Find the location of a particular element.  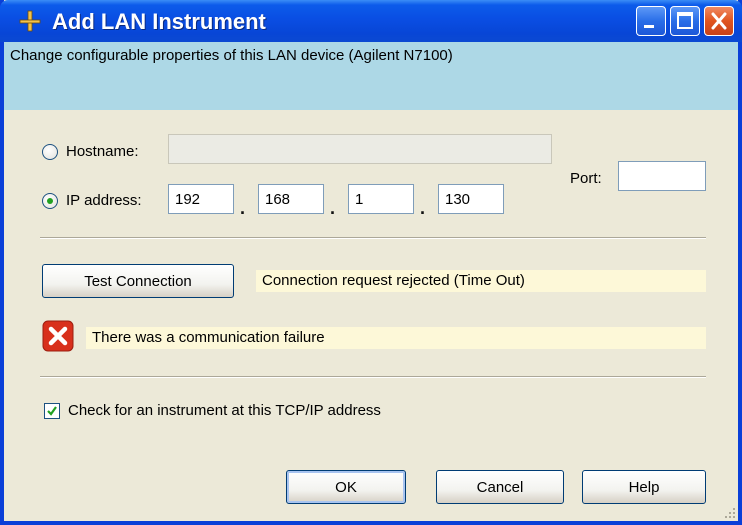

port-label: Port: is located at coordinates (586, 178).